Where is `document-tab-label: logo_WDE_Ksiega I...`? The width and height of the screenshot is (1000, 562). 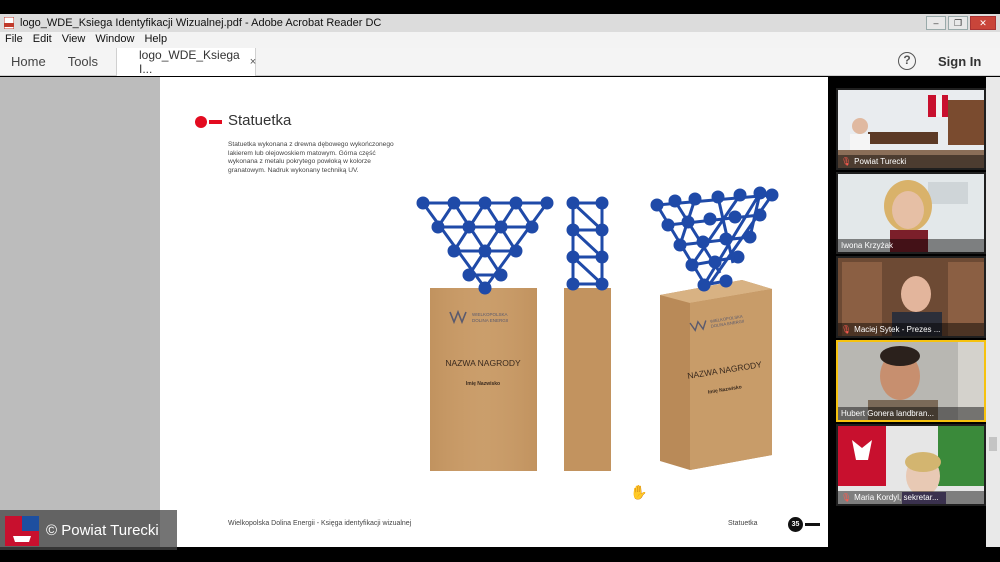
document-tab-label: logo_WDE_Ksiega I... is located at coordinates (189, 62).